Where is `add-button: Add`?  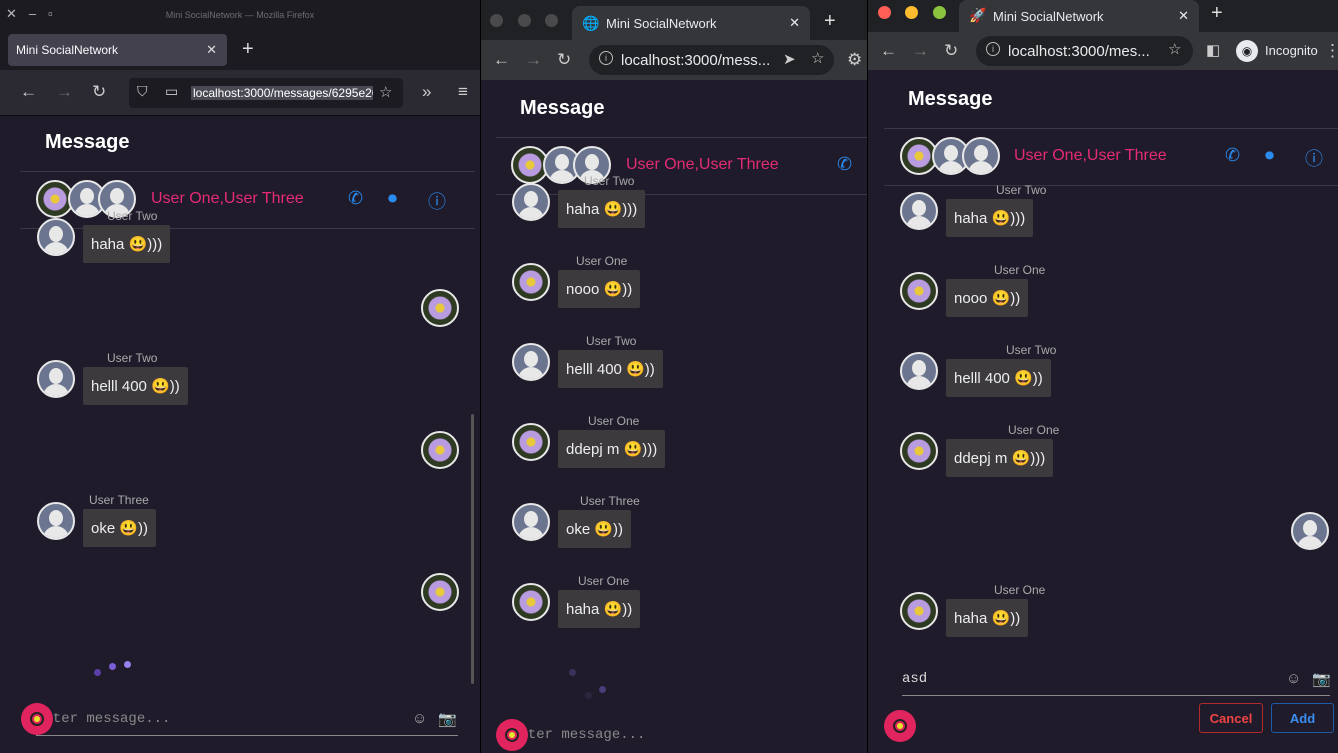 add-button: Add is located at coordinates (1302, 718).